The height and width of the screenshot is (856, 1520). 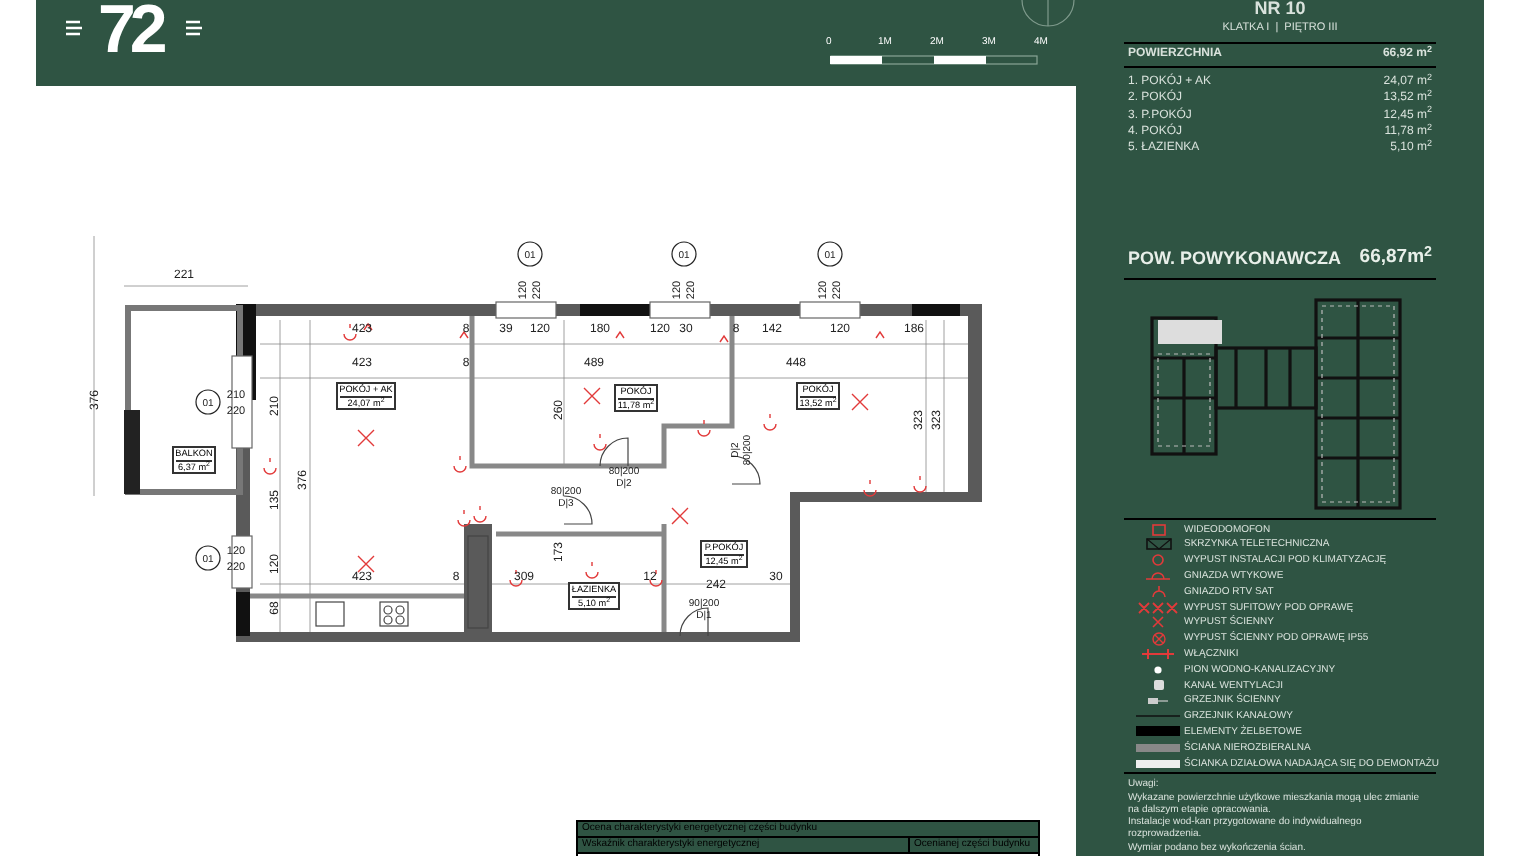 What do you see at coordinates (1158, 669) in the screenshot?
I see `dot-symbol-icon` at bounding box center [1158, 669].